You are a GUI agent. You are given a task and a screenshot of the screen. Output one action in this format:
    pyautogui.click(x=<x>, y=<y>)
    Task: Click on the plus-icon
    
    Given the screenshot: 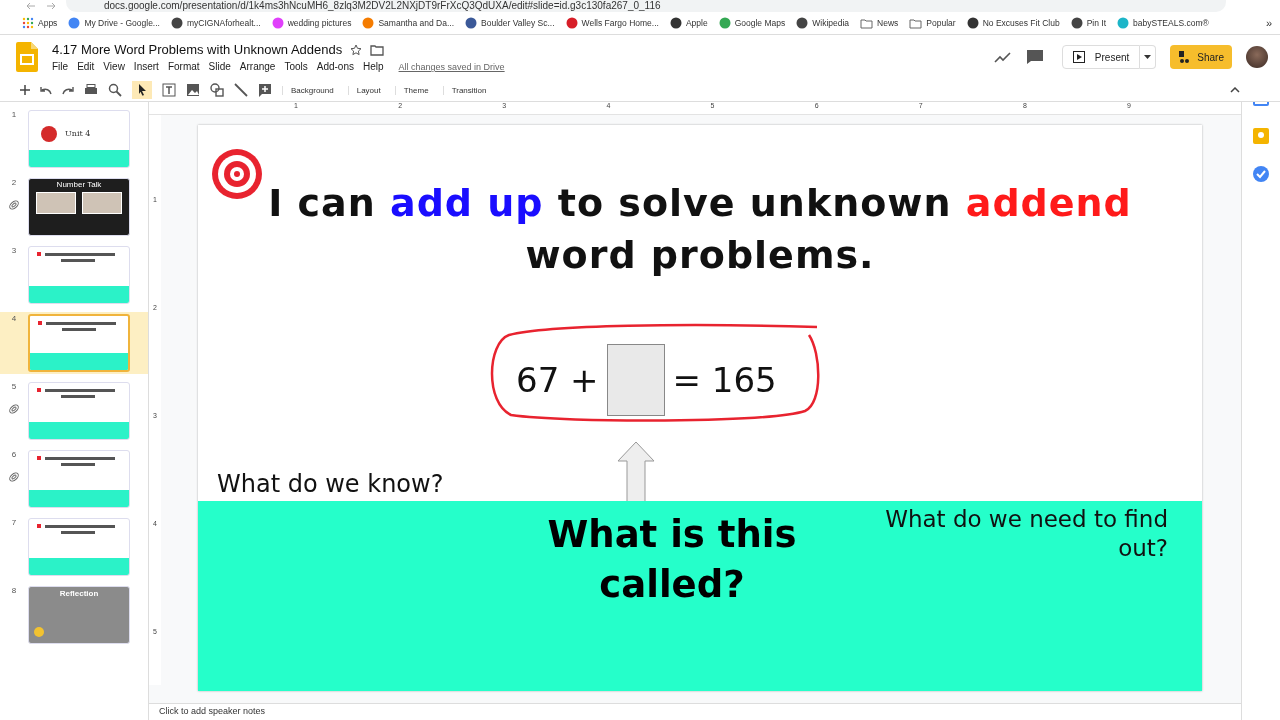 What is the action you would take?
    pyautogui.click(x=25, y=90)
    